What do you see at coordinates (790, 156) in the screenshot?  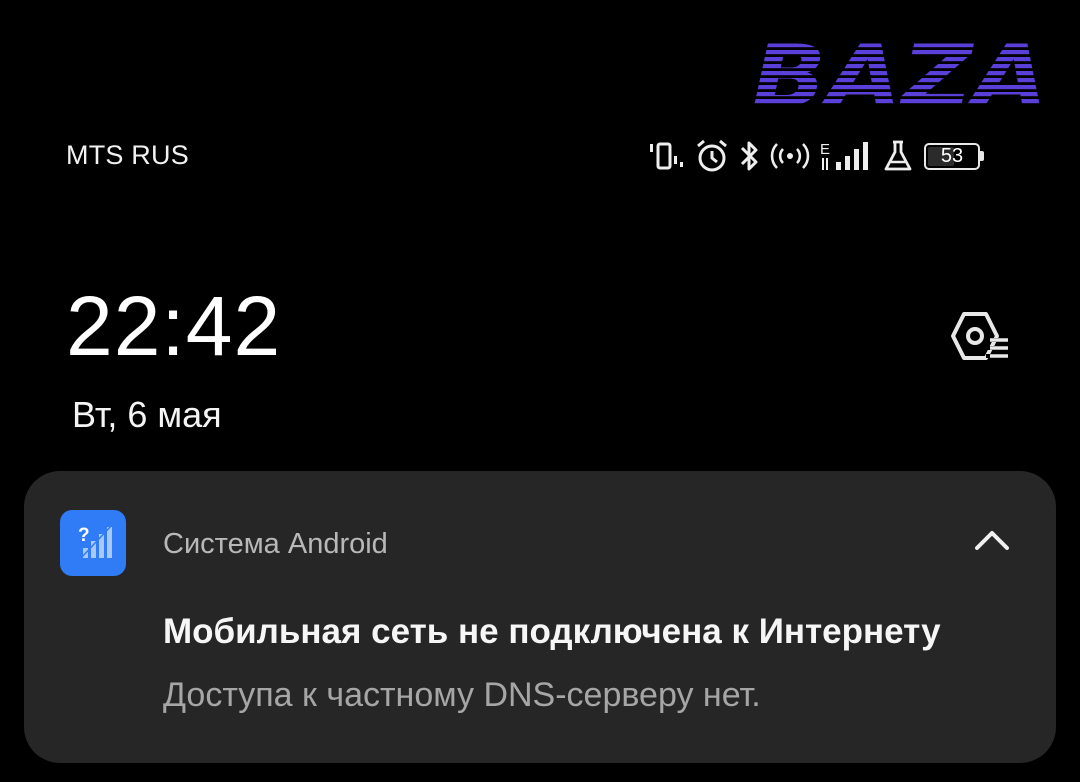 I see `hotspot-icon` at bounding box center [790, 156].